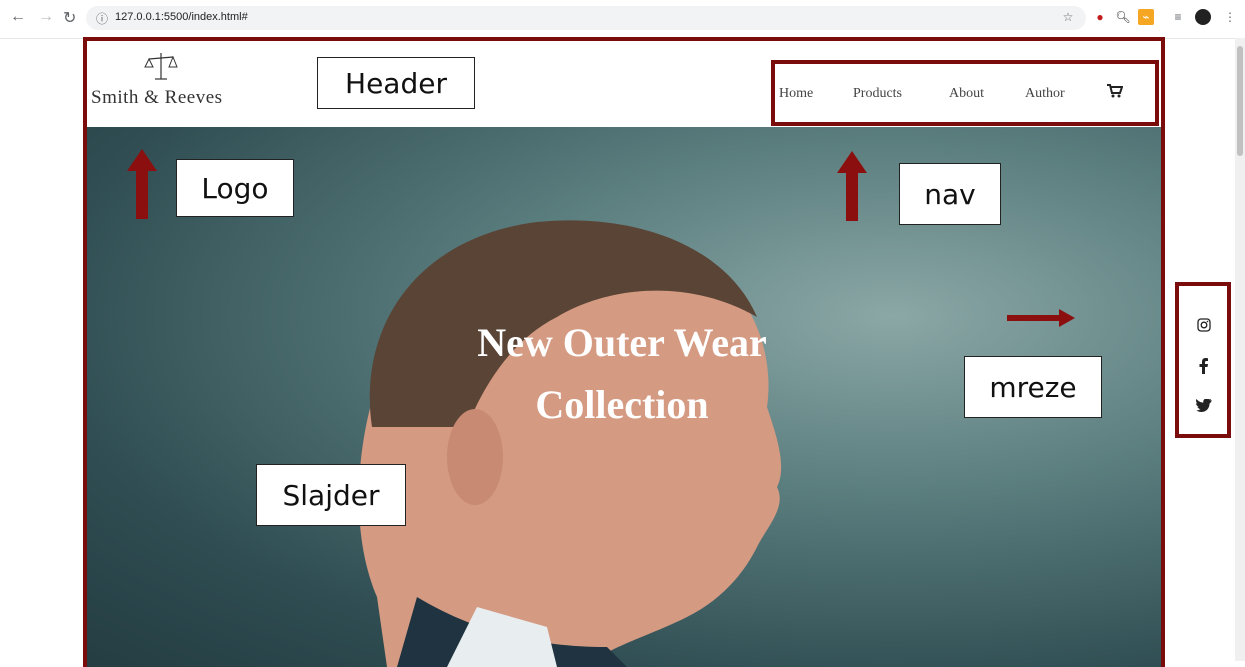 The width and height of the screenshot is (1245, 667). Describe the element at coordinates (1204, 405) in the screenshot. I see `twitter-icon` at that location.